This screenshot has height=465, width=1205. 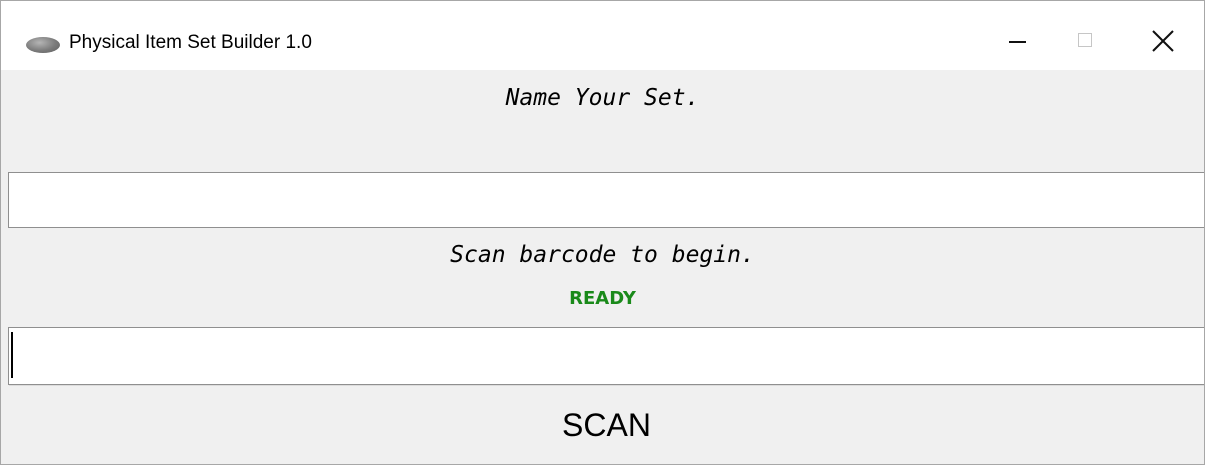 I want to click on minimize-icon, so click(x=1017, y=42).